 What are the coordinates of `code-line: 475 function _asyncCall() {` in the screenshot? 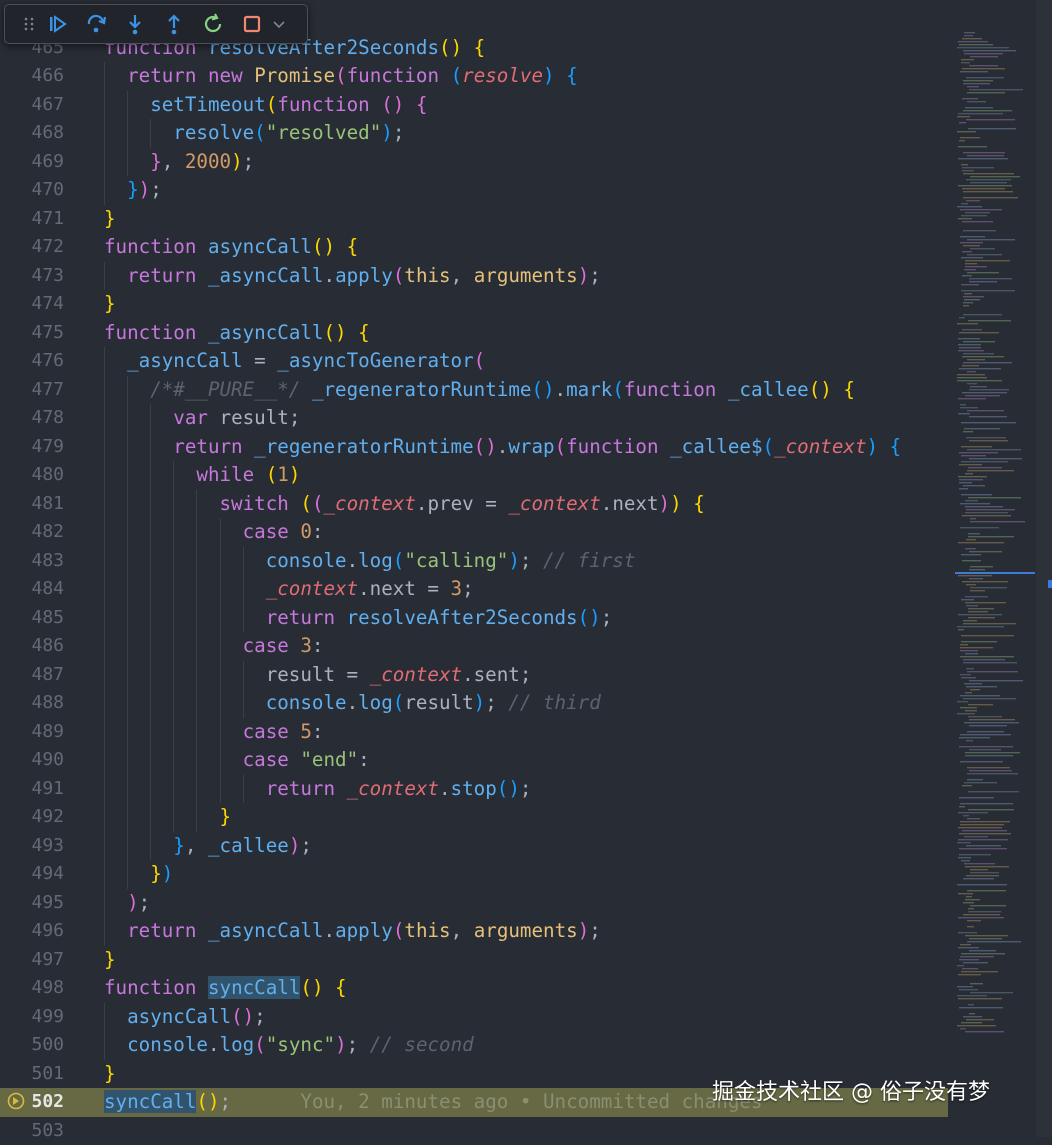 It's located at (477, 333).